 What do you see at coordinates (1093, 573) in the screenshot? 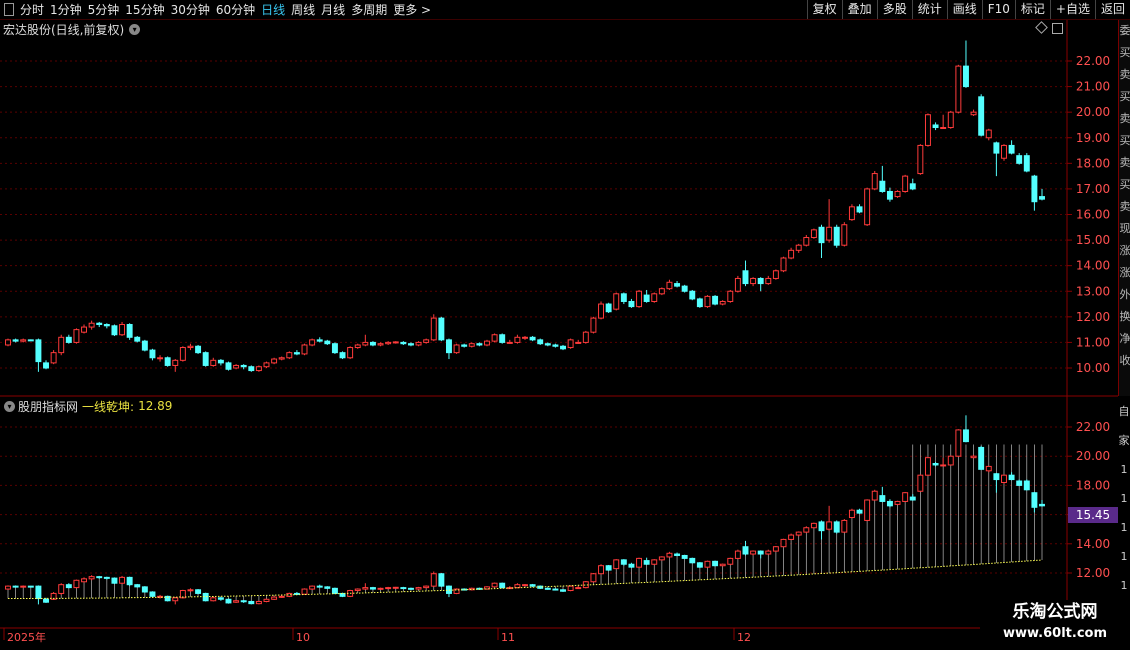
I see `y-tick-label: 12.00` at bounding box center [1093, 573].